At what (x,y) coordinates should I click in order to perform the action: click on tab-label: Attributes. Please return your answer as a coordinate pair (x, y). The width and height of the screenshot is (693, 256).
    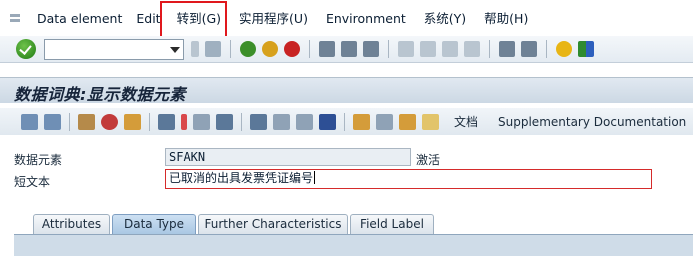
    Looking at the image, I should click on (71, 224).